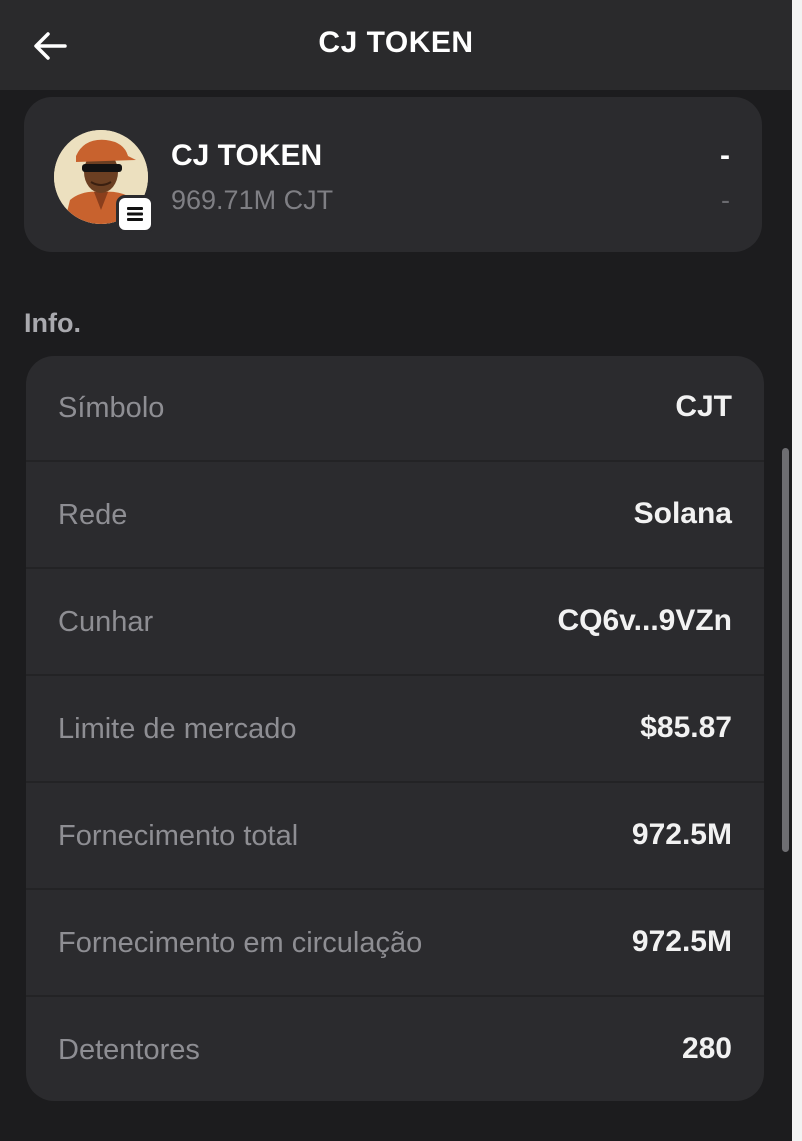  What do you see at coordinates (395, 516) in the screenshot?
I see `info-row-network: Rede Solana` at bounding box center [395, 516].